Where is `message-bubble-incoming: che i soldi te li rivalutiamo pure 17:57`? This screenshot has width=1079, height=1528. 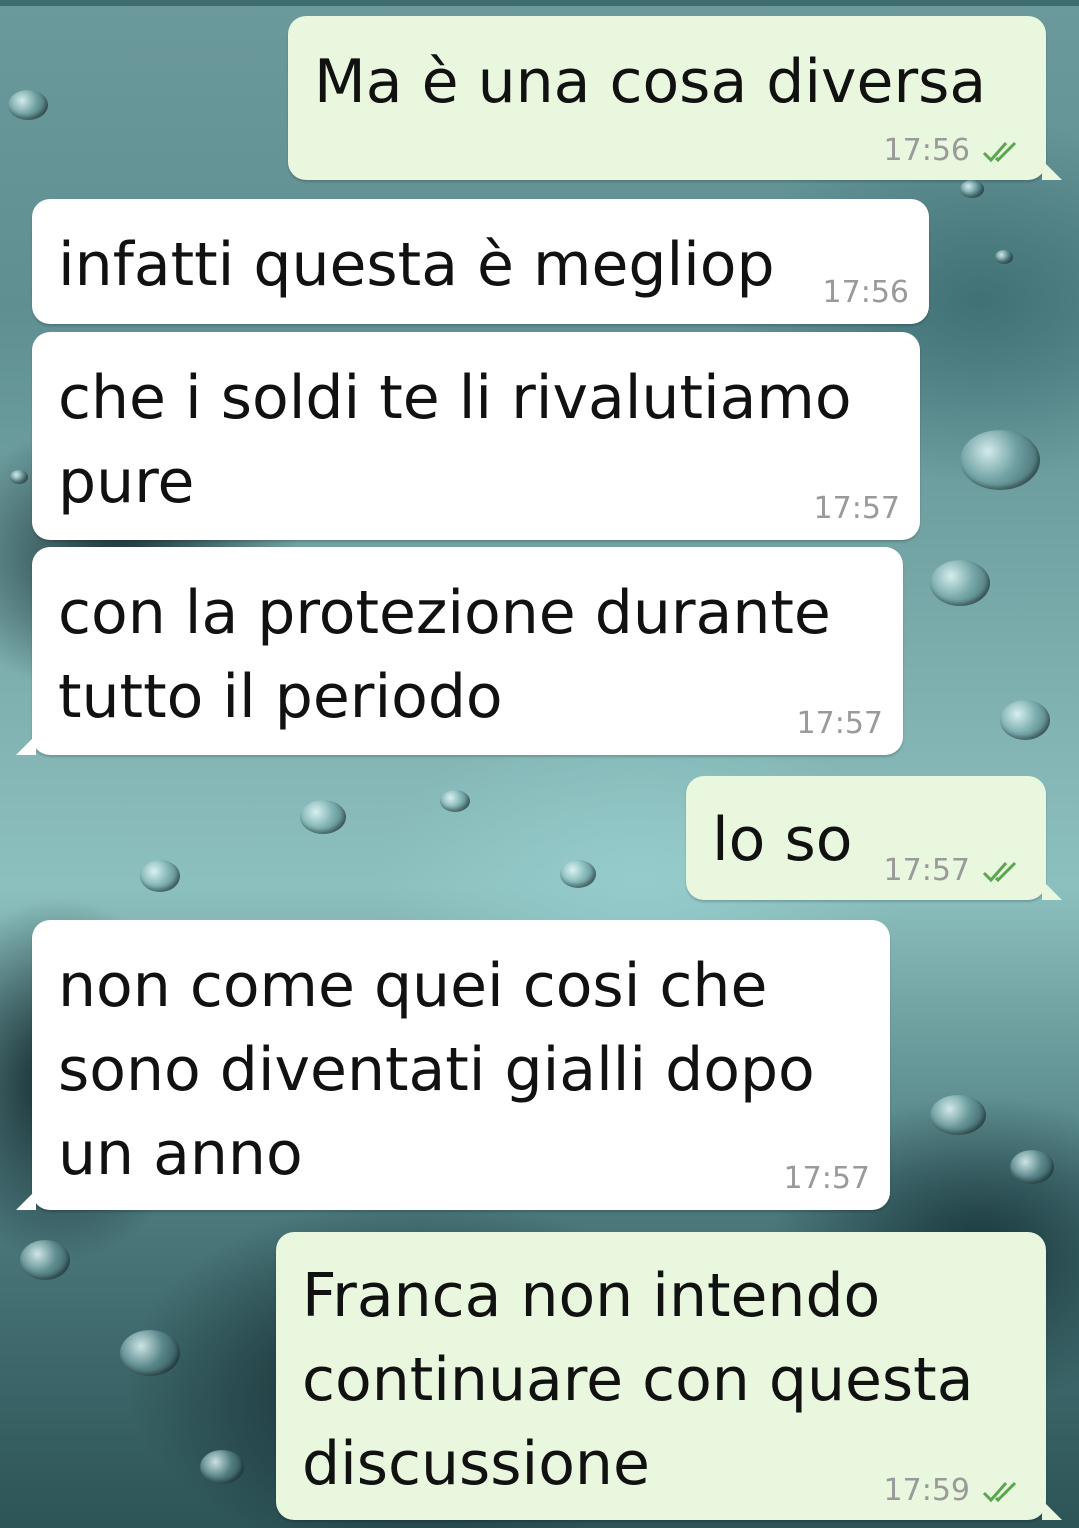 message-bubble-incoming: che i soldi te li rivalutiamo pure 17:57 is located at coordinates (476, 436).